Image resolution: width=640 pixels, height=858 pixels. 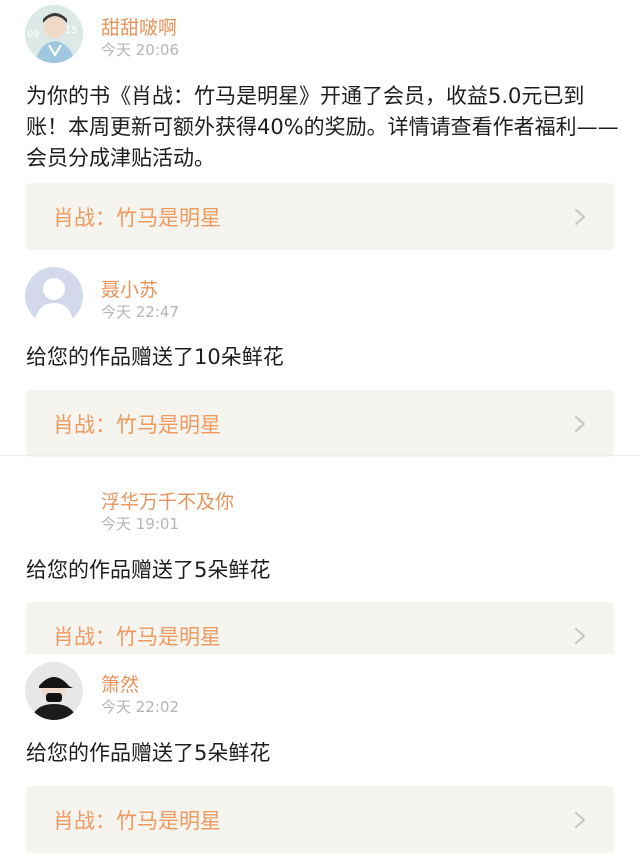 I want to click on black-cap-photo-avatar-icon, so click(x=54, y=691).